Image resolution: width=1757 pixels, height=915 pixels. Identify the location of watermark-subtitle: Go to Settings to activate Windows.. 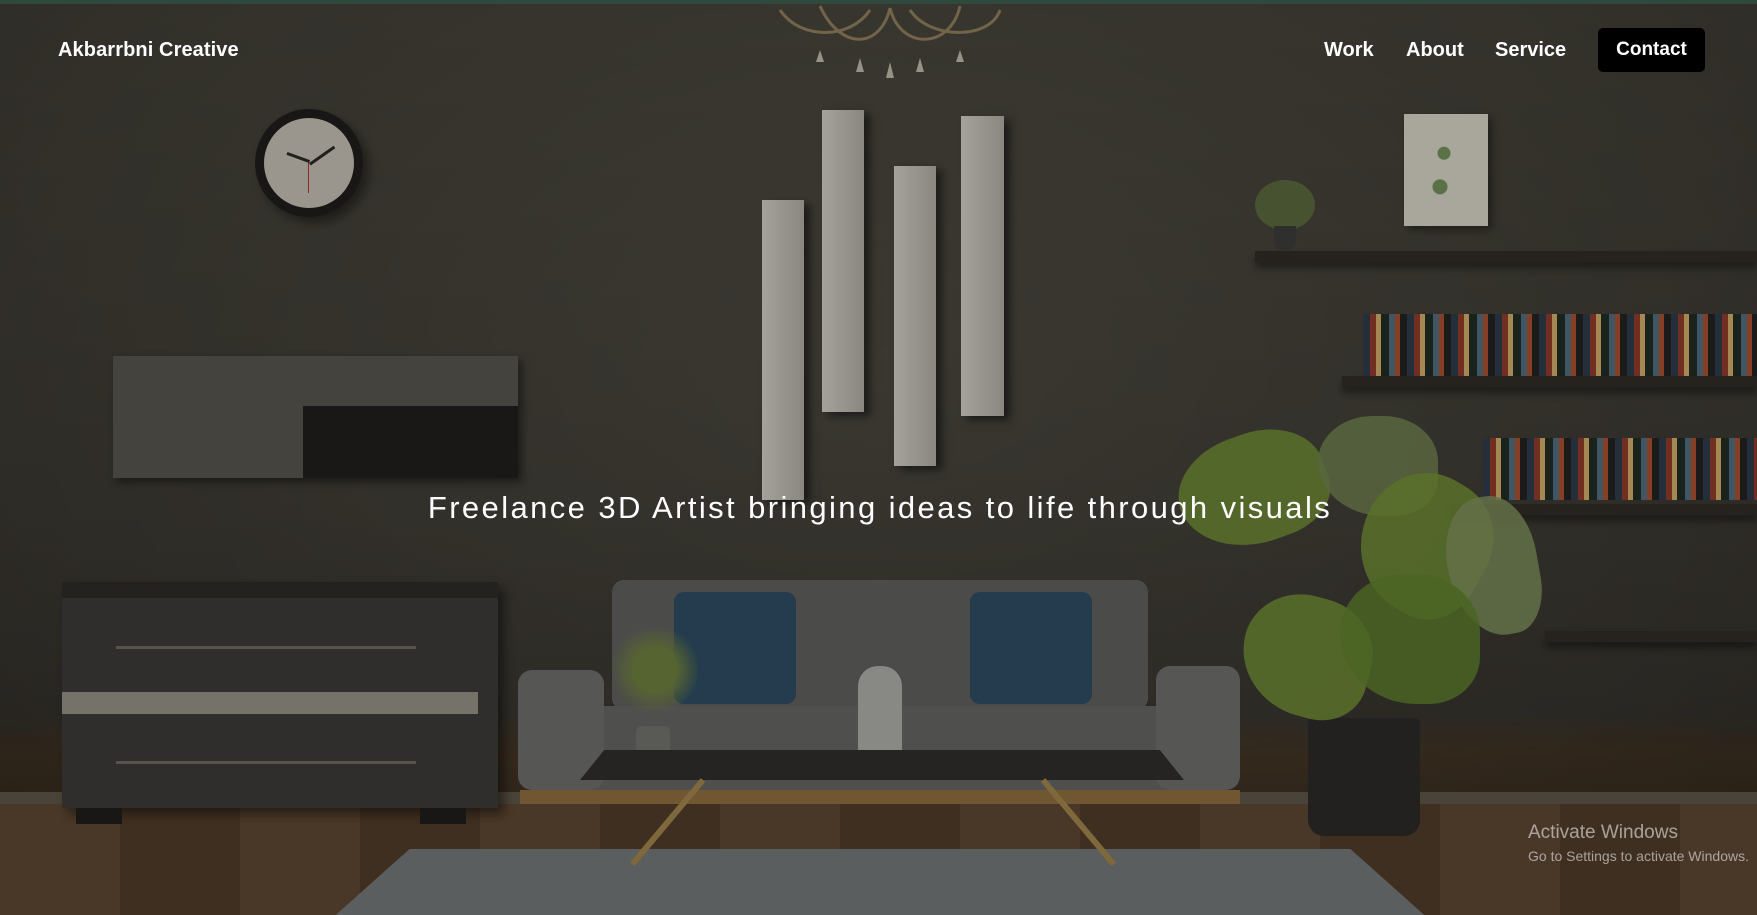
(1638, 856).